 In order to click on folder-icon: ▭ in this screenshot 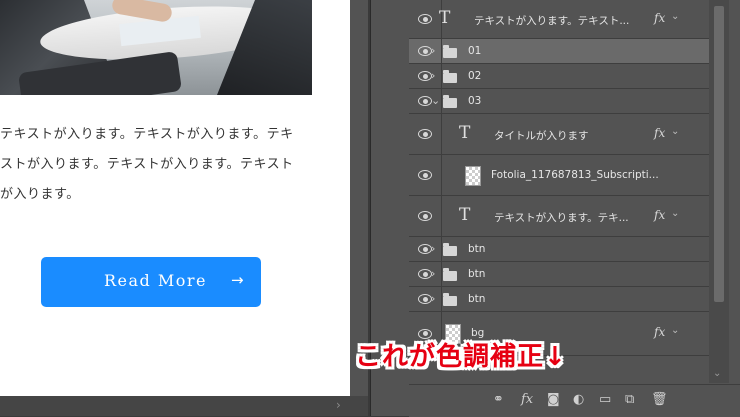, I will do `click(605, 399)`.